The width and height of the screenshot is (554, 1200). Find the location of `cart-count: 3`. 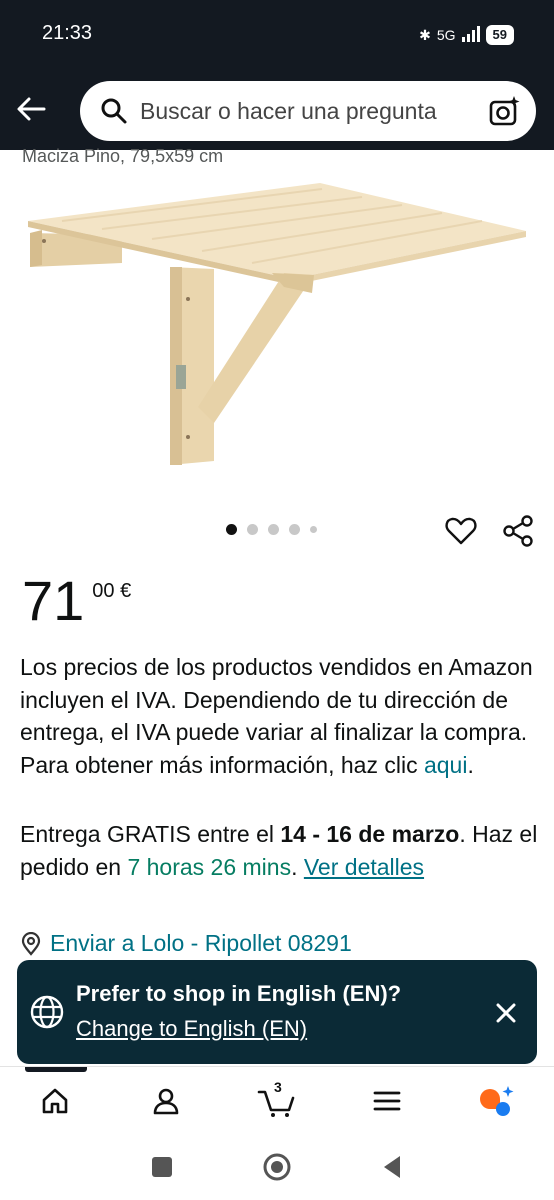

cart-count: 3 is located at coordinates (278, 1087).